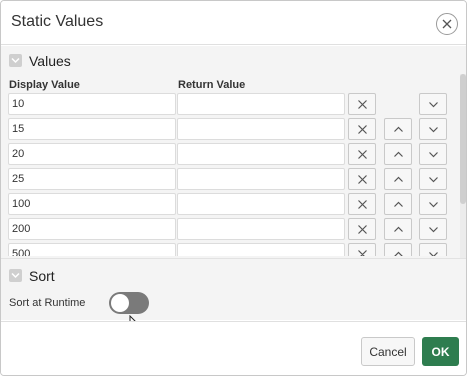  What do you see at coordinates (92, 229) in the screenshot?
I see `display-value-input: 200` at bounding box center [92, 229].